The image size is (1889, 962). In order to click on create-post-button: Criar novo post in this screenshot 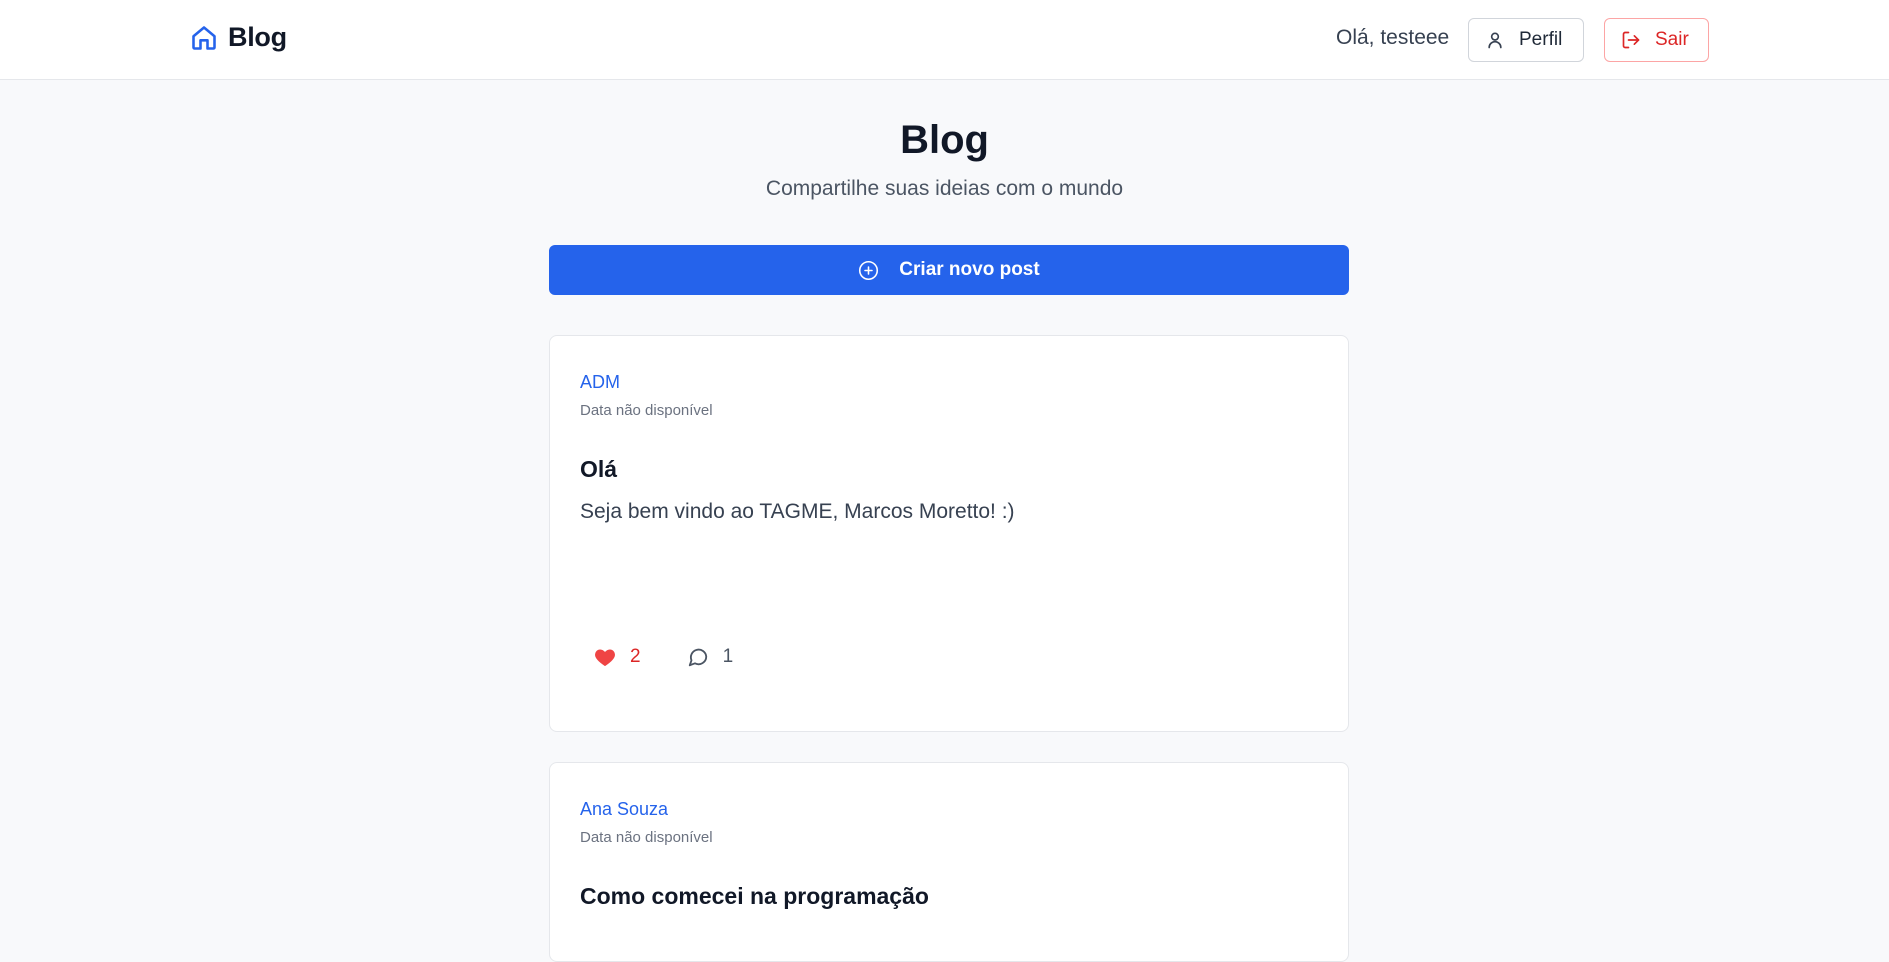, I will do `click(949, 270)`.